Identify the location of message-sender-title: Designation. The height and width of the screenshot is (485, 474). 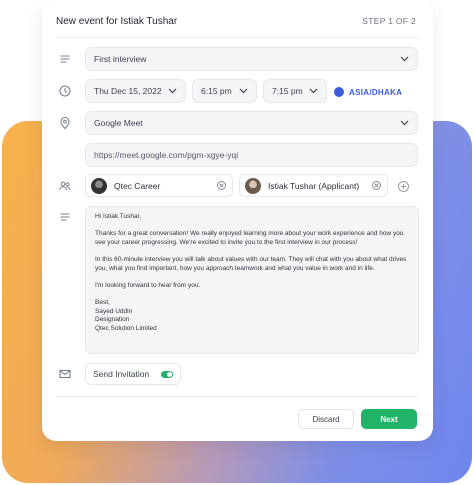
(112, 320).